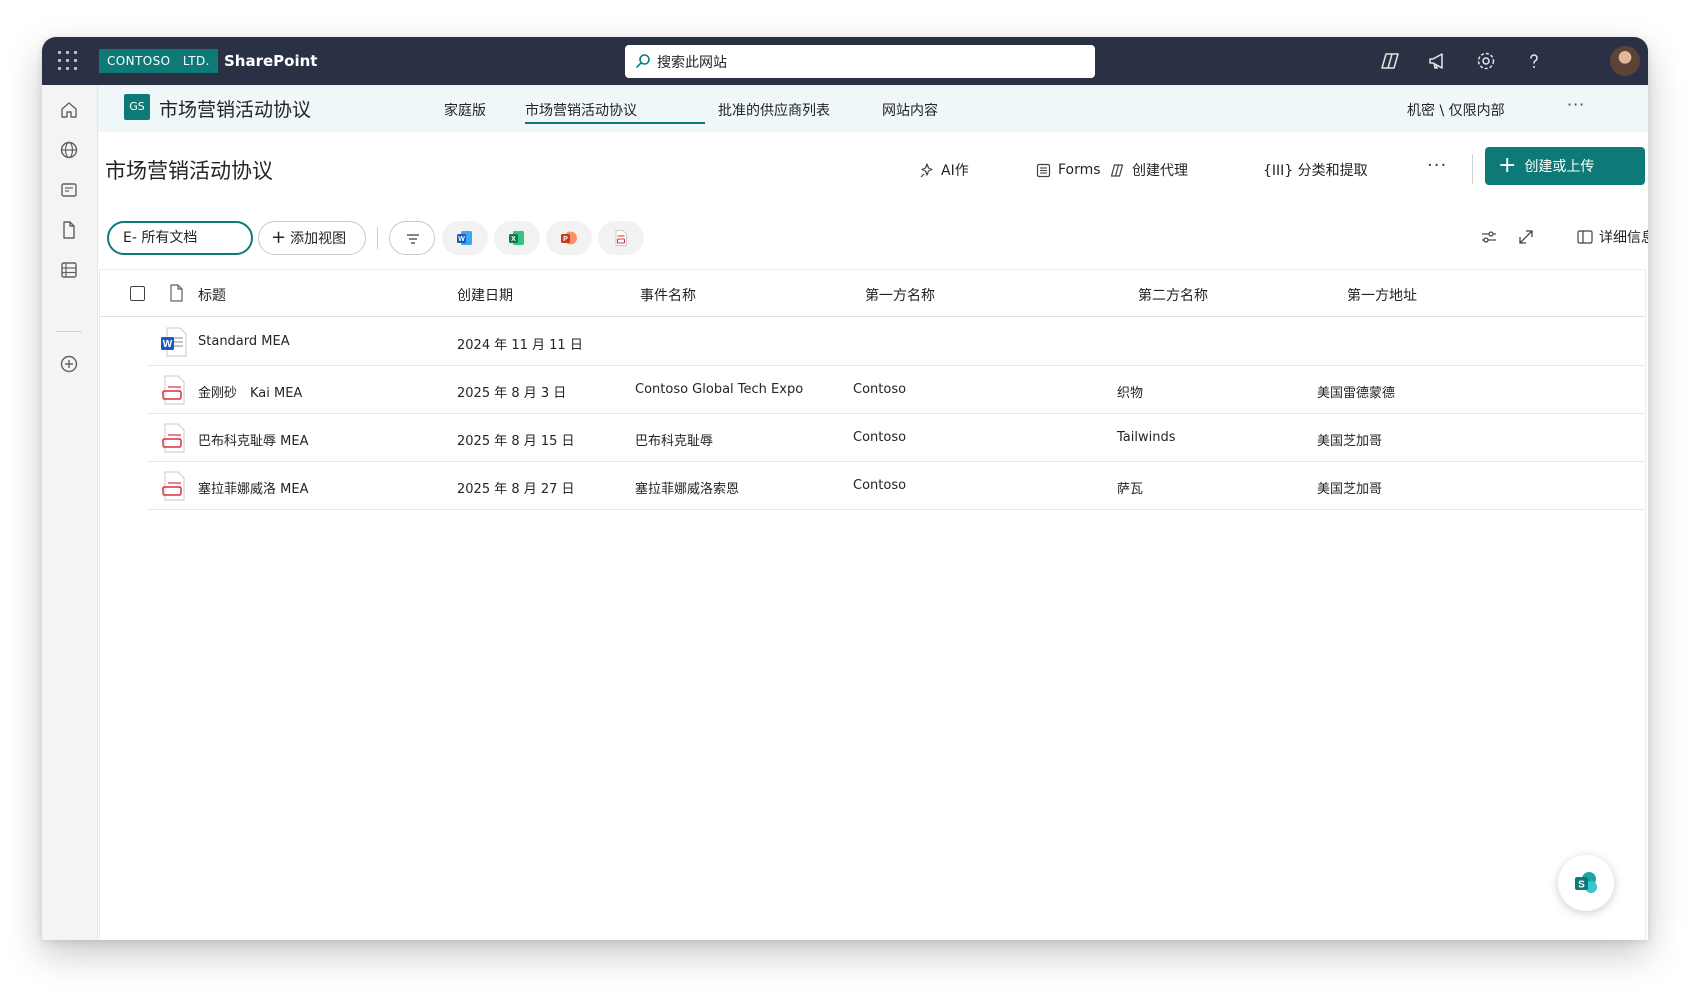  I want to click on command-more-button: ···, so click(1437, 165).